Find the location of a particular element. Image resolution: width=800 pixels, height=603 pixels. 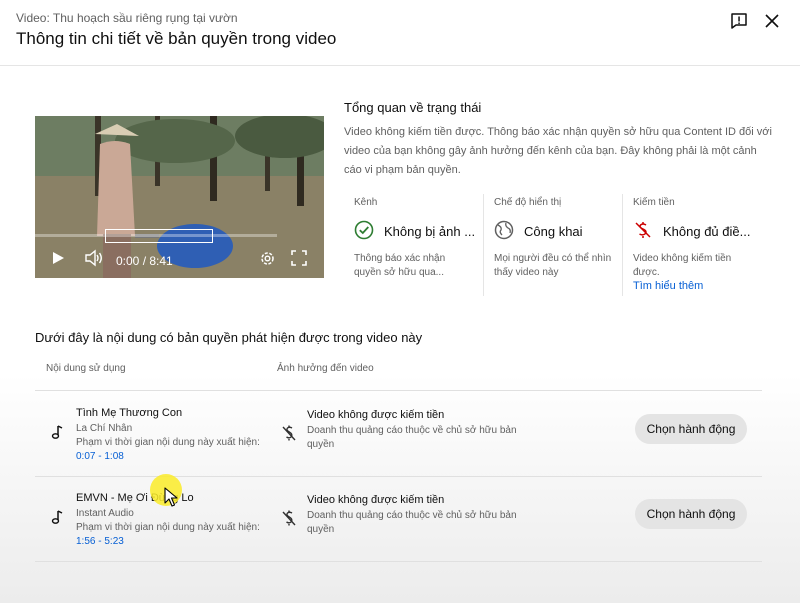

volume-icon is located at coordinates (94, 260).